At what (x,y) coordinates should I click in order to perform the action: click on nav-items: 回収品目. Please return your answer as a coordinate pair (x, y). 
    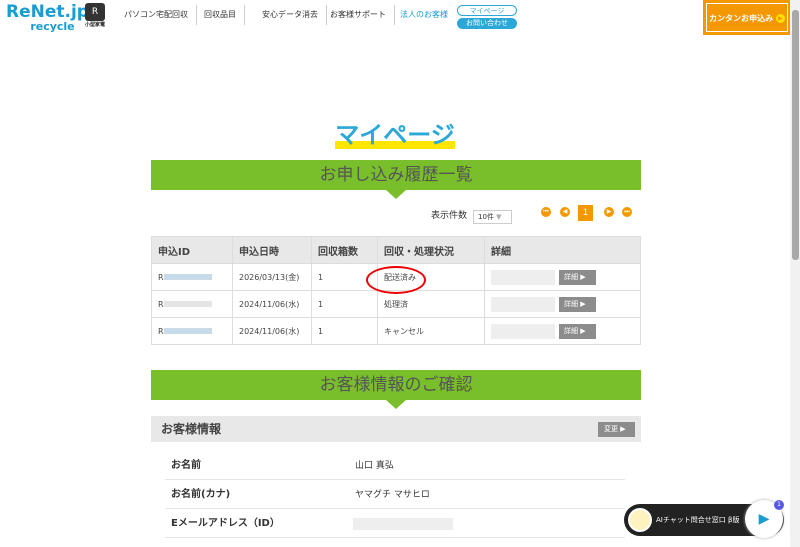
    Looking at the image, I should click on (220, 15).